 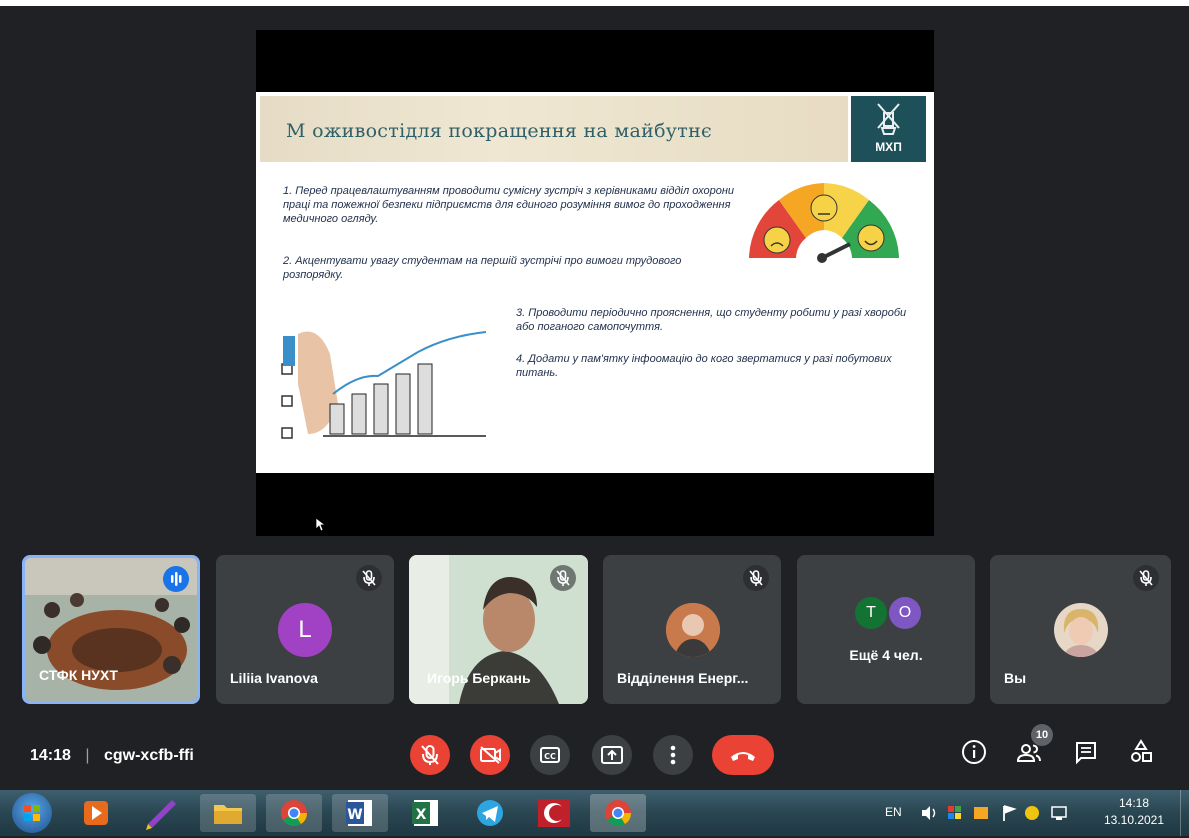 I want to click on camera-off-icon, so click(x=490, y=755).